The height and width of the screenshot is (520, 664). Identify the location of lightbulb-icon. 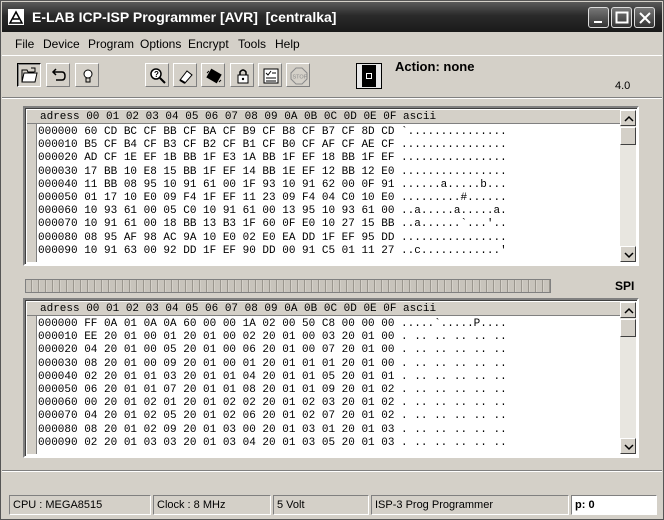
(88, 76).